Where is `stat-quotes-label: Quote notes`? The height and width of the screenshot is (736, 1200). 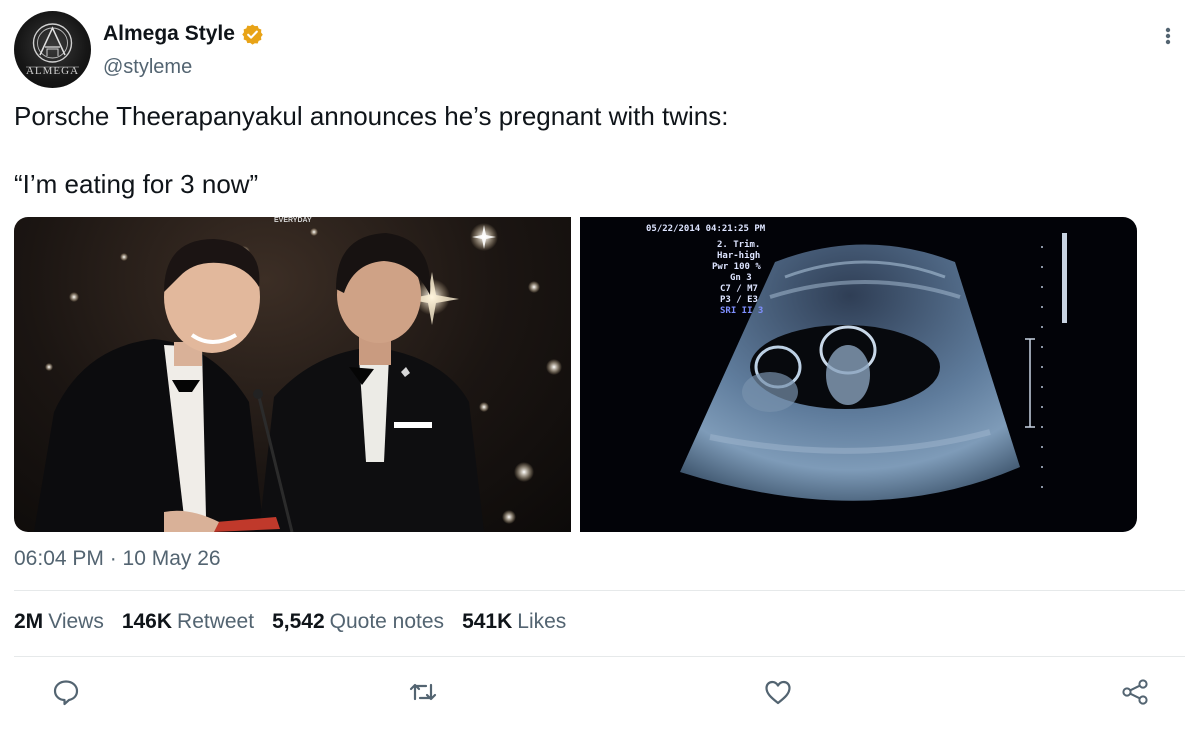 stat-quotes-label: Quote notes is located at coordinates (387, 621).